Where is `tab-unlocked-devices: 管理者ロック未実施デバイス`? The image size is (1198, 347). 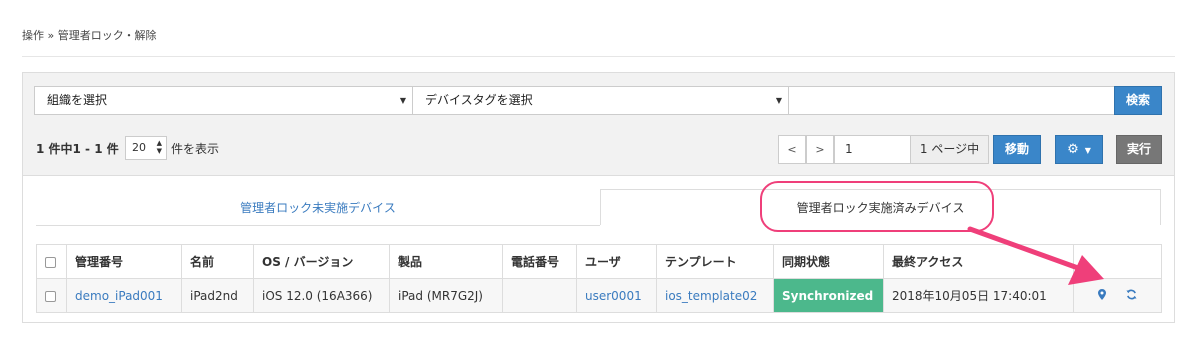
tab-unlocked-devices: 管理者ロック未実施デバイス is located at coordinates (318, 208).